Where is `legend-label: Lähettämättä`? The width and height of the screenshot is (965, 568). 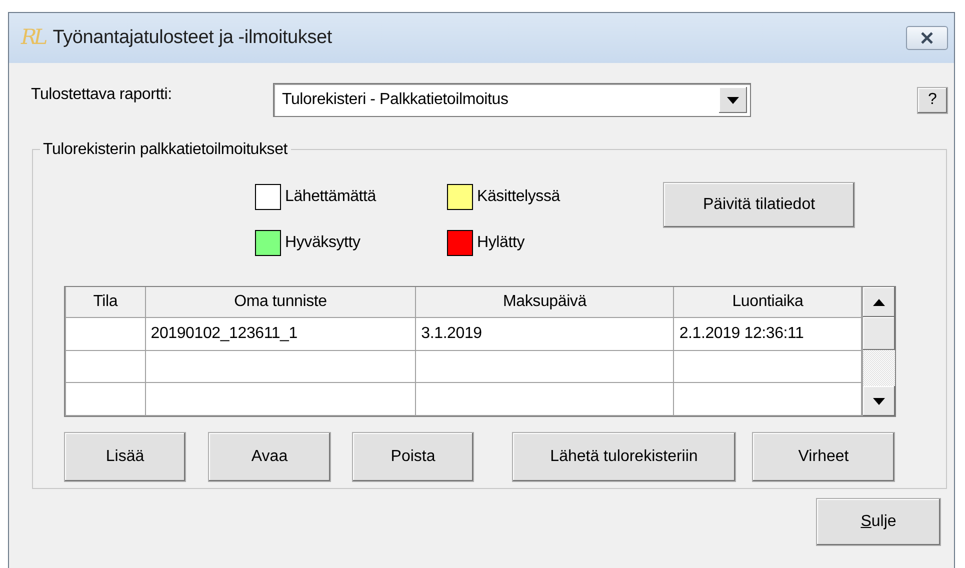 legend-label: Lähettämättä is located at coordinates (330, 197).